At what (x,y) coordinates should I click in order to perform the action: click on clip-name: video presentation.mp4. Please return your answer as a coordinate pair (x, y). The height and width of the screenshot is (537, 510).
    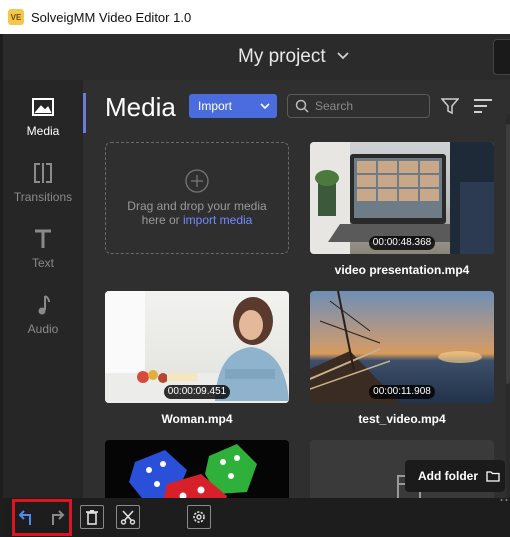
    Looking at the image, I should click on (402, 270).